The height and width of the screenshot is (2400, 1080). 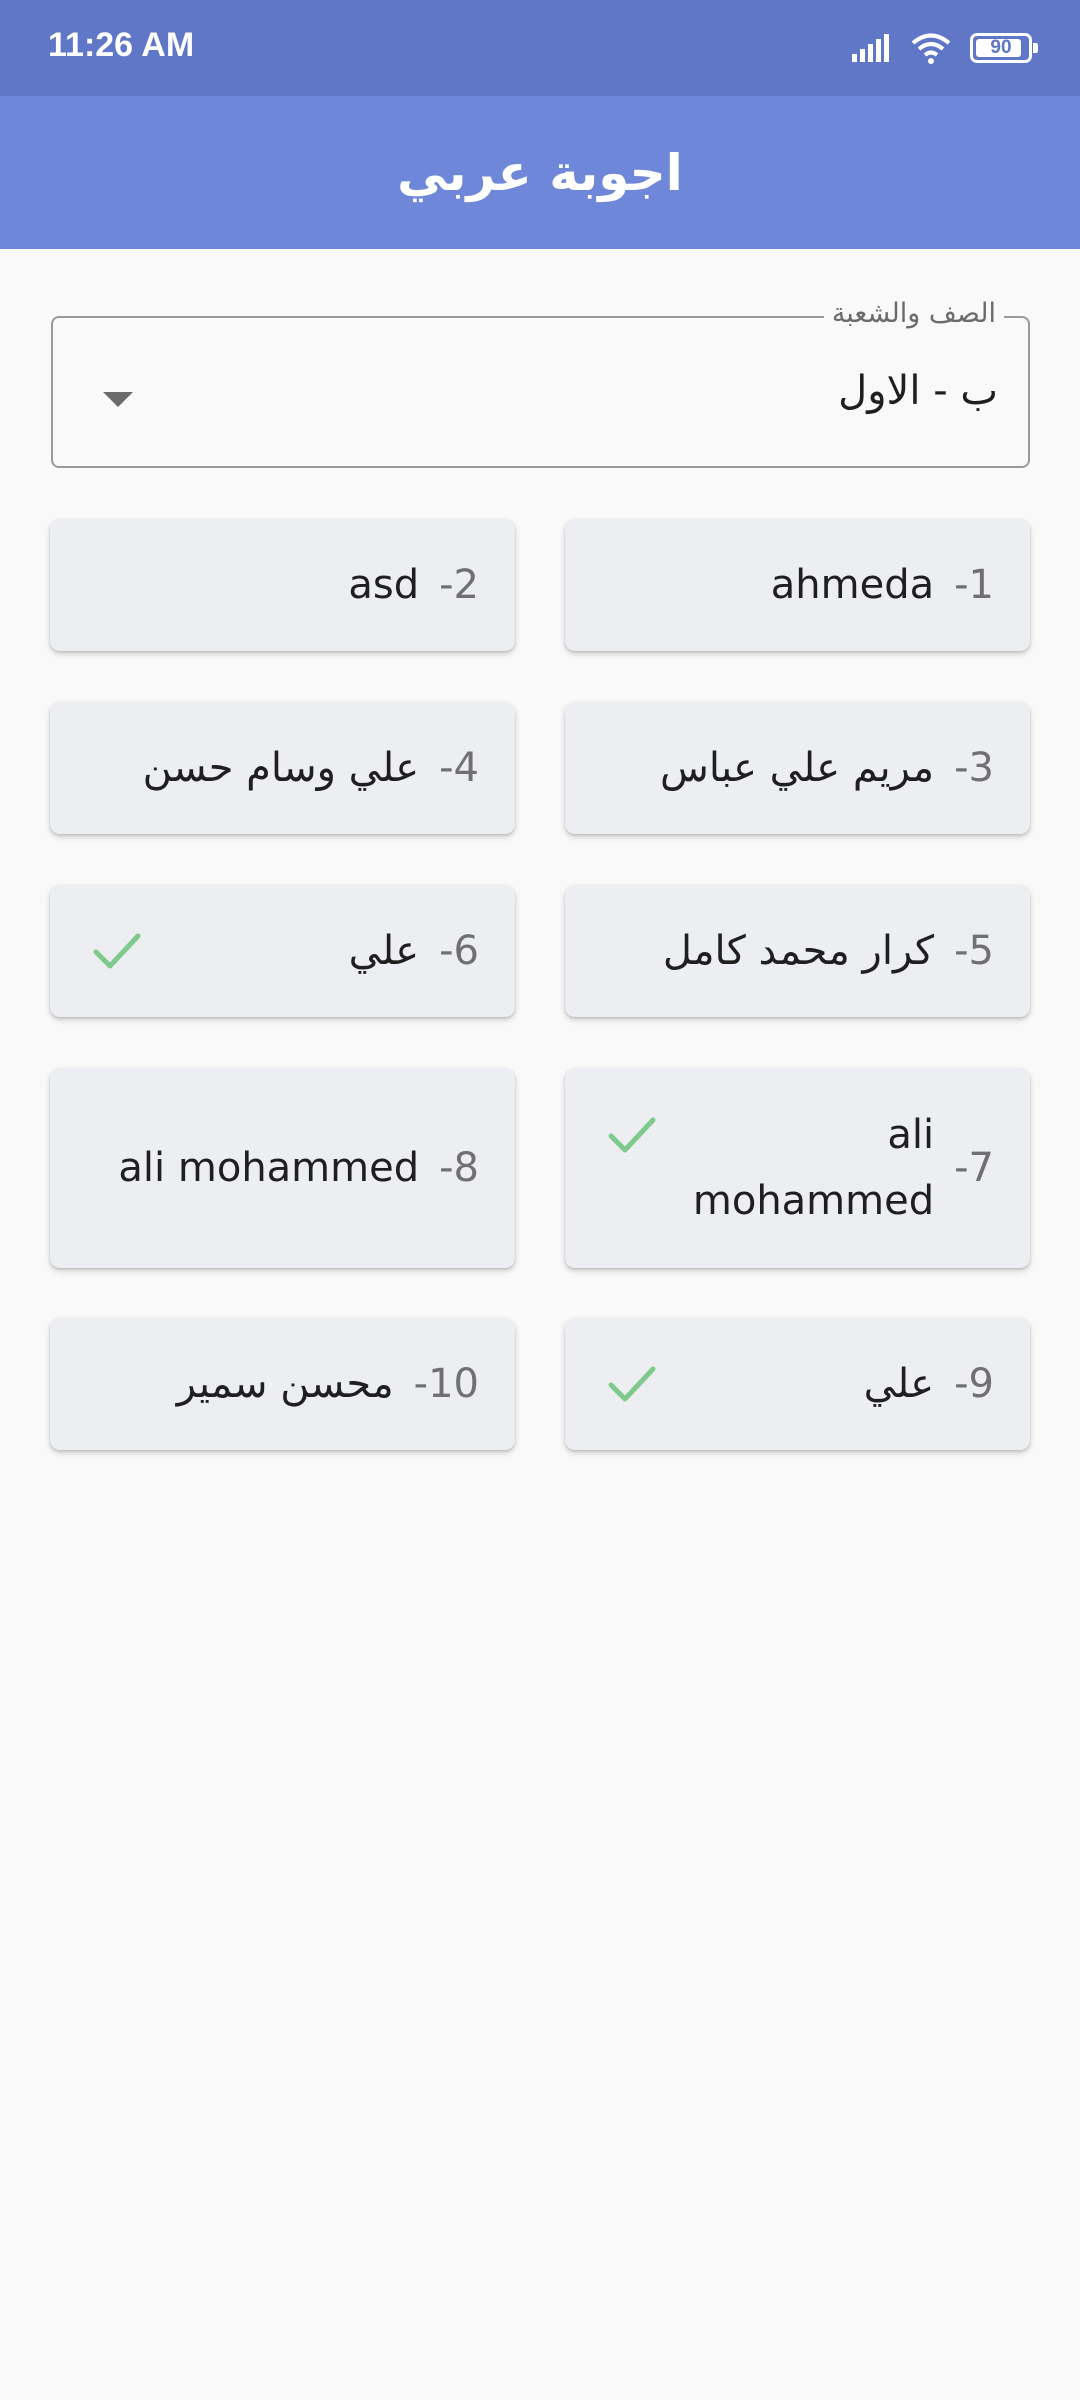 What do you see at coordinates (974, 768) in the screenshot?
I see `student-number: 3-` at bounding box center [974, 768].